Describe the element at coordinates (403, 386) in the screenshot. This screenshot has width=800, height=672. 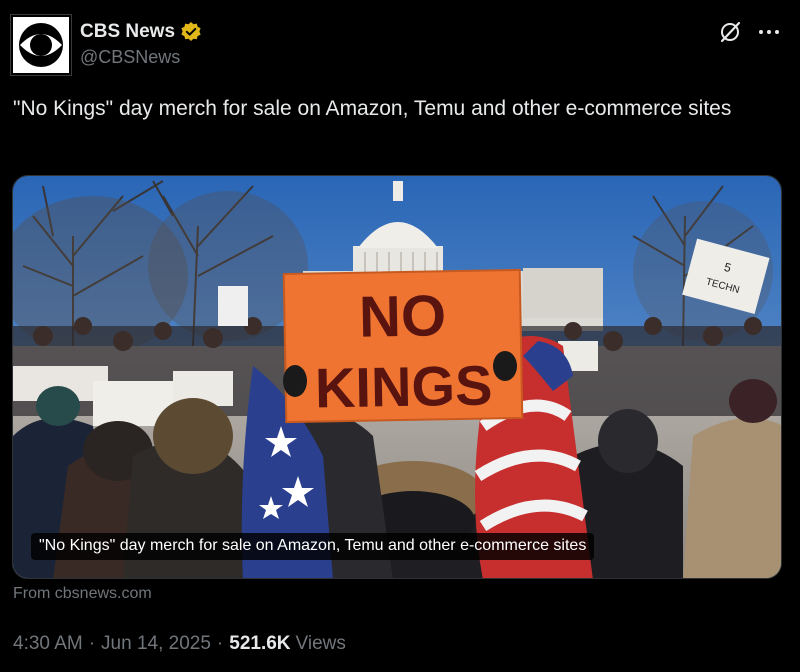
I see `sign-kings-text: KINGS` at that location.